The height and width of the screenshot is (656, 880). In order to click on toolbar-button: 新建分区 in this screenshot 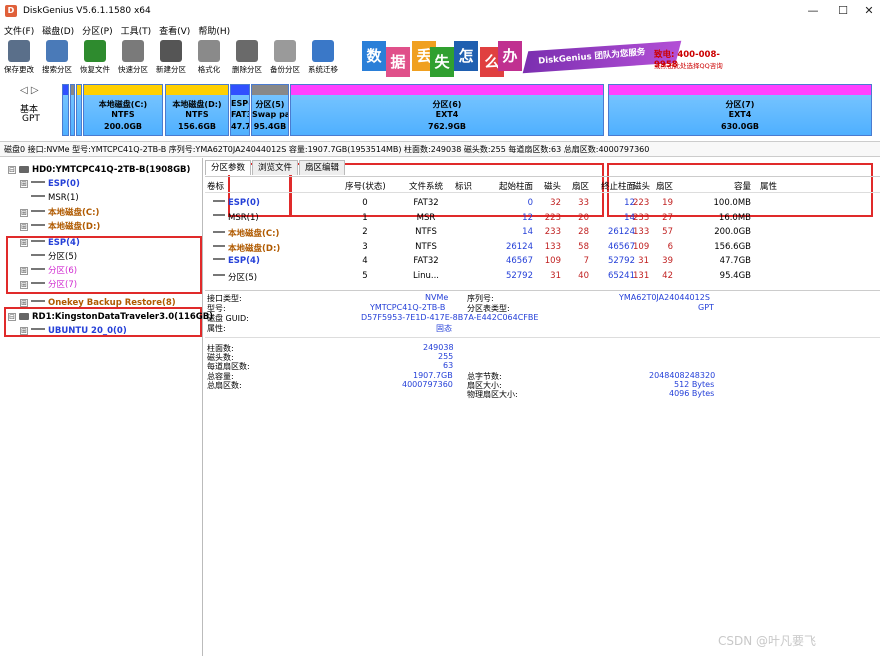, I will do `click(171, 56)`.